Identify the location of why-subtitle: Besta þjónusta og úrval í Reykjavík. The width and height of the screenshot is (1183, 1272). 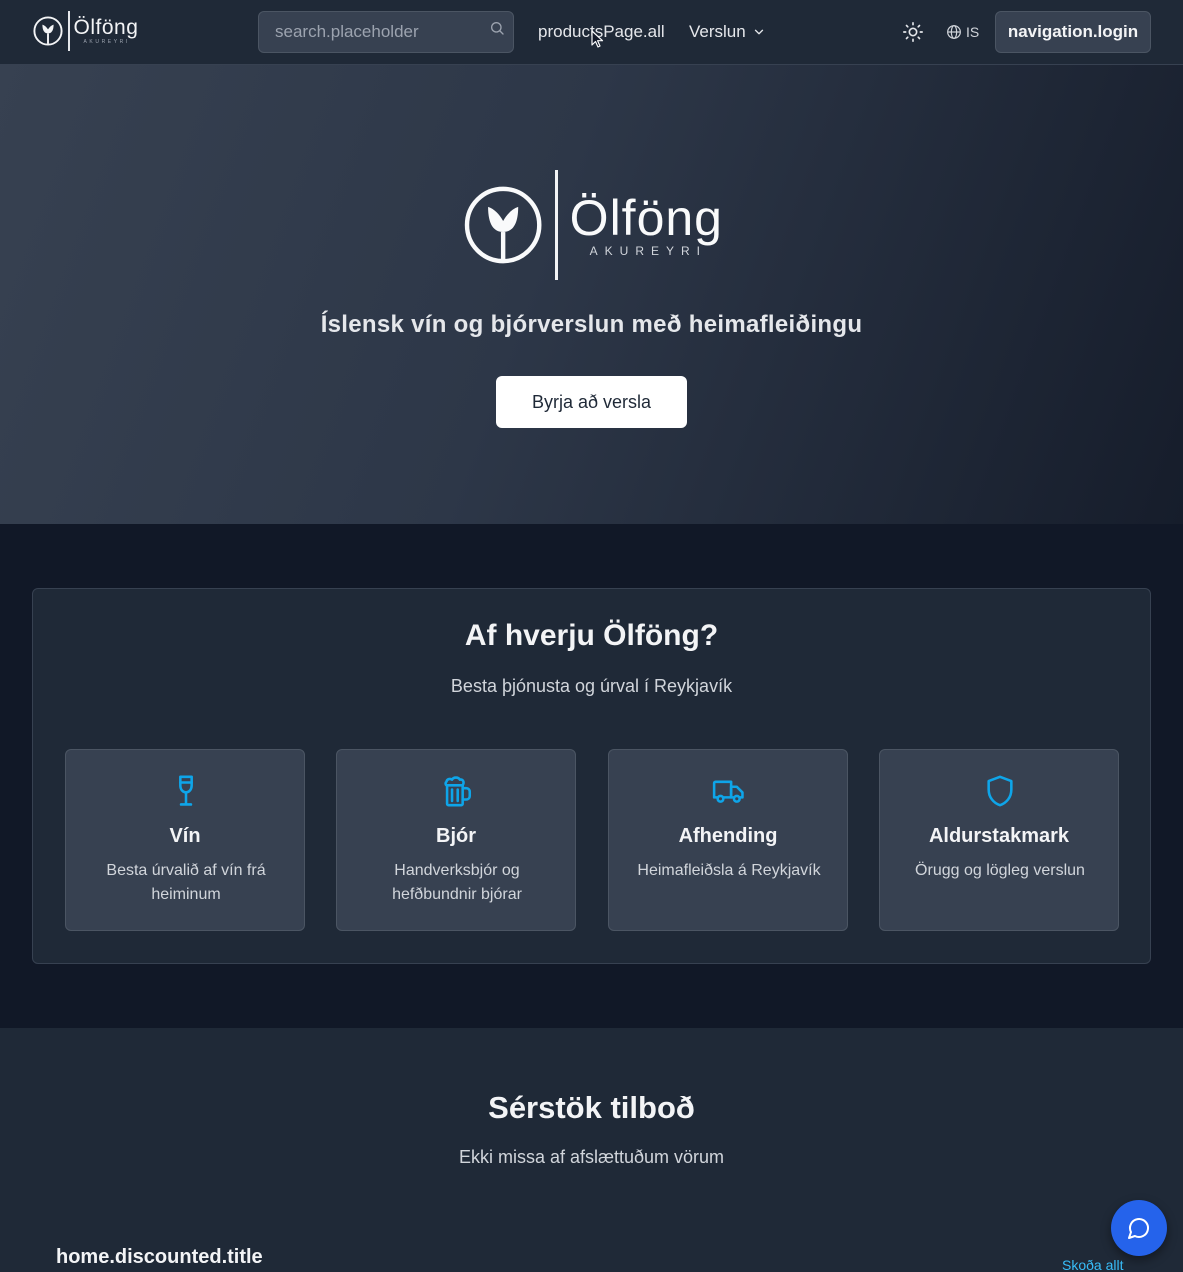
(591, 686).